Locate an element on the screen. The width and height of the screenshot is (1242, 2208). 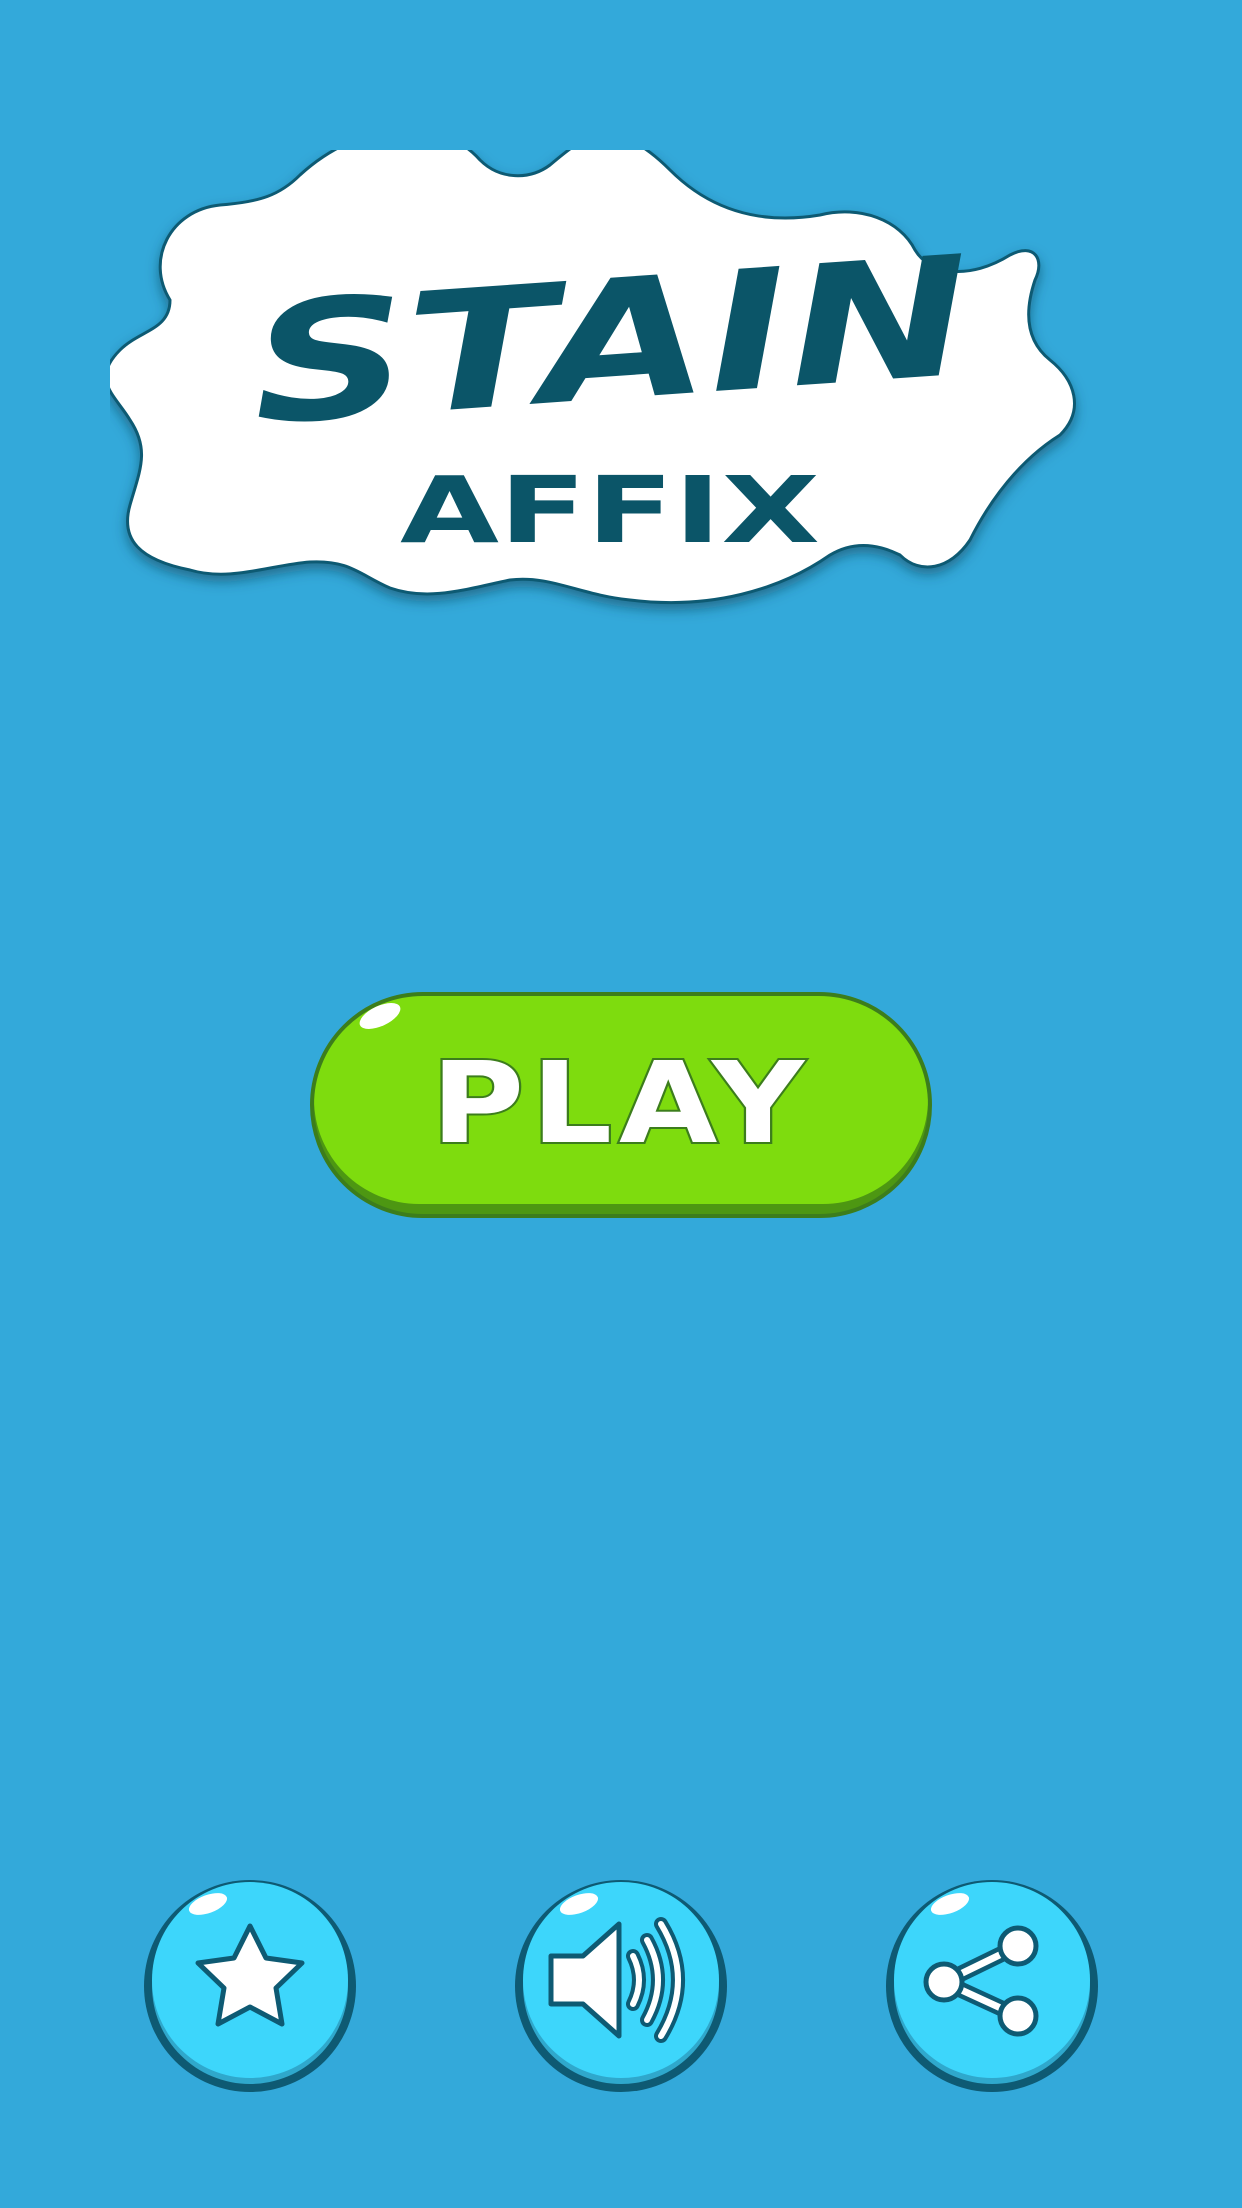
play-button-label: PLAY is located at coordinates (621, 1104).